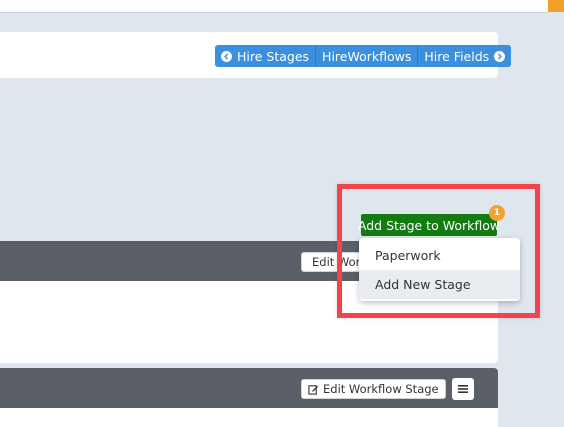  Describe the element at coordinates (457, 56) in the screenshot. I see `nav-hire-fields-label: Hire Fields` at that location.